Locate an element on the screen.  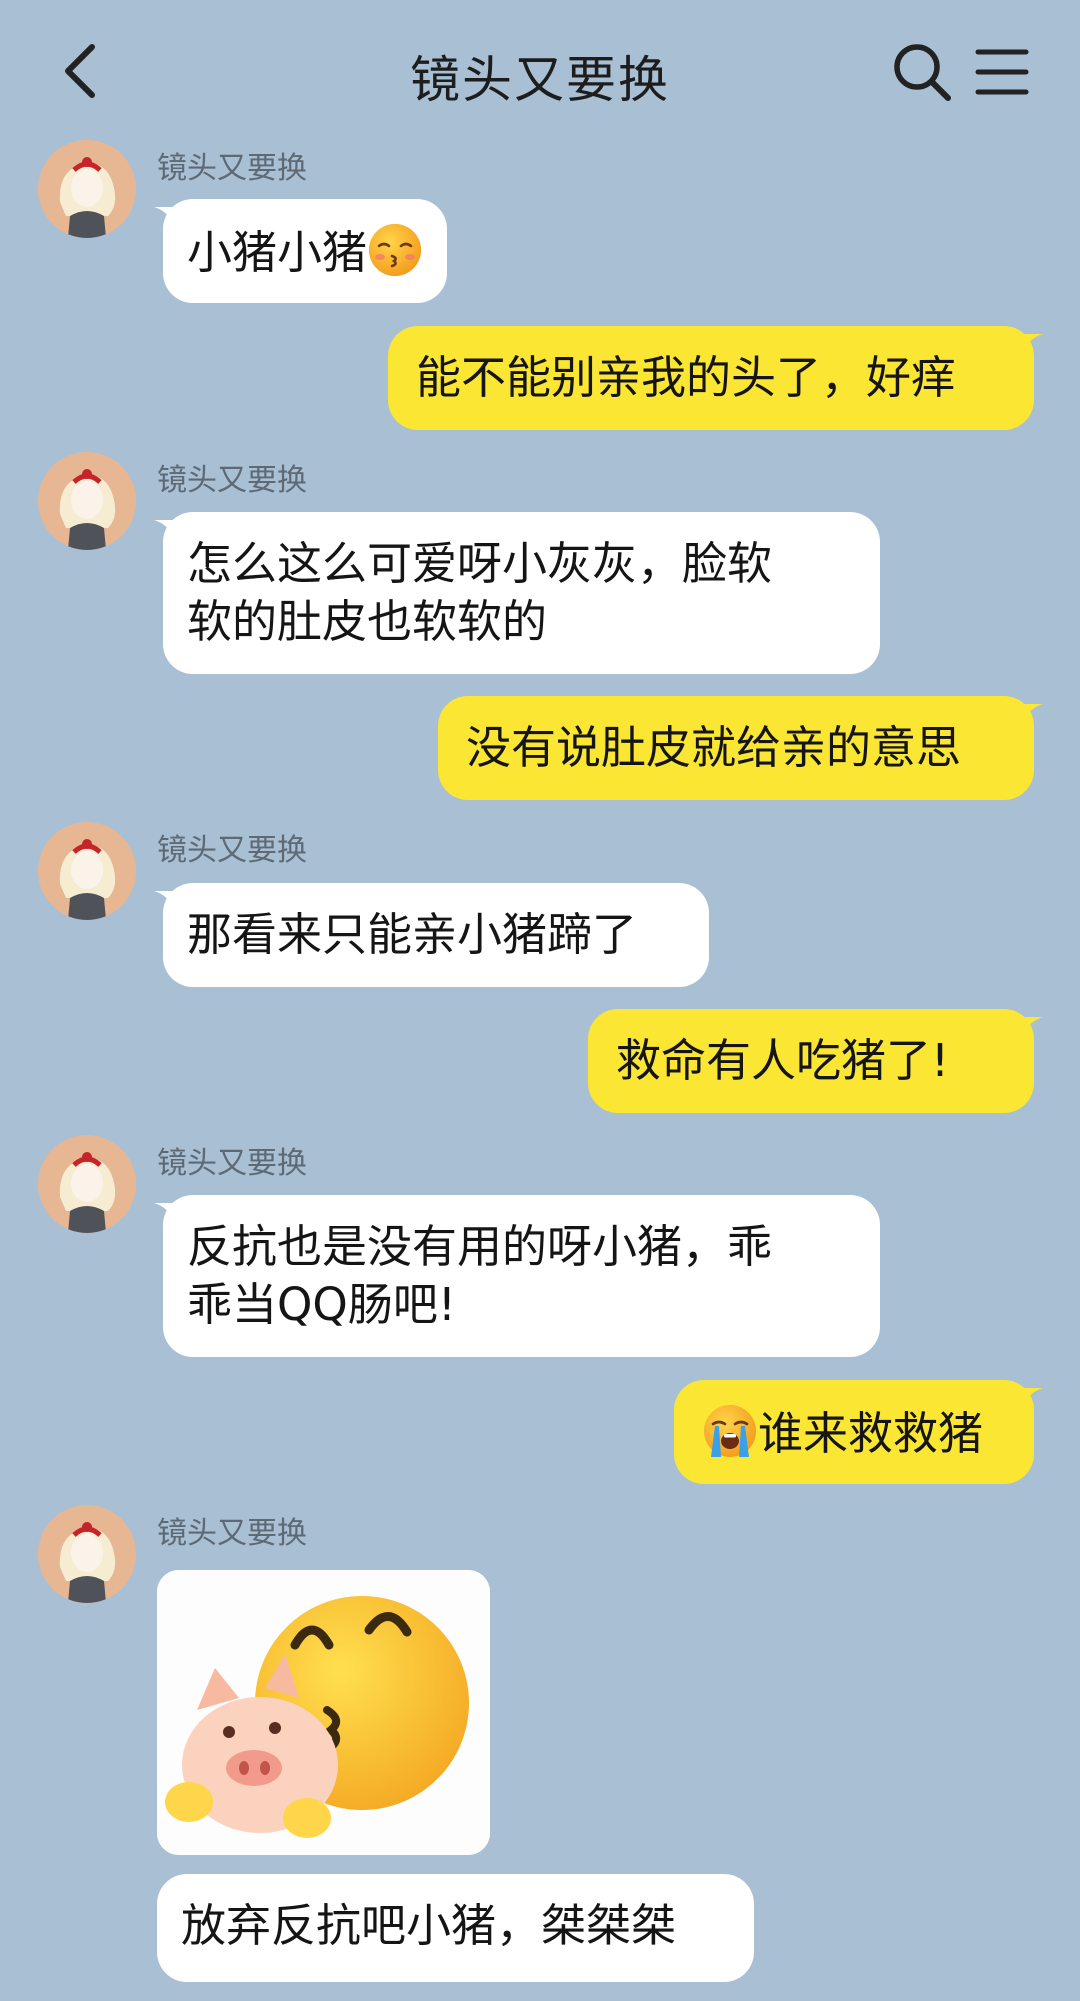
message-text-line: 反抗也是没有用的呀小猪，乖 is located at coordinates (480, 1246).